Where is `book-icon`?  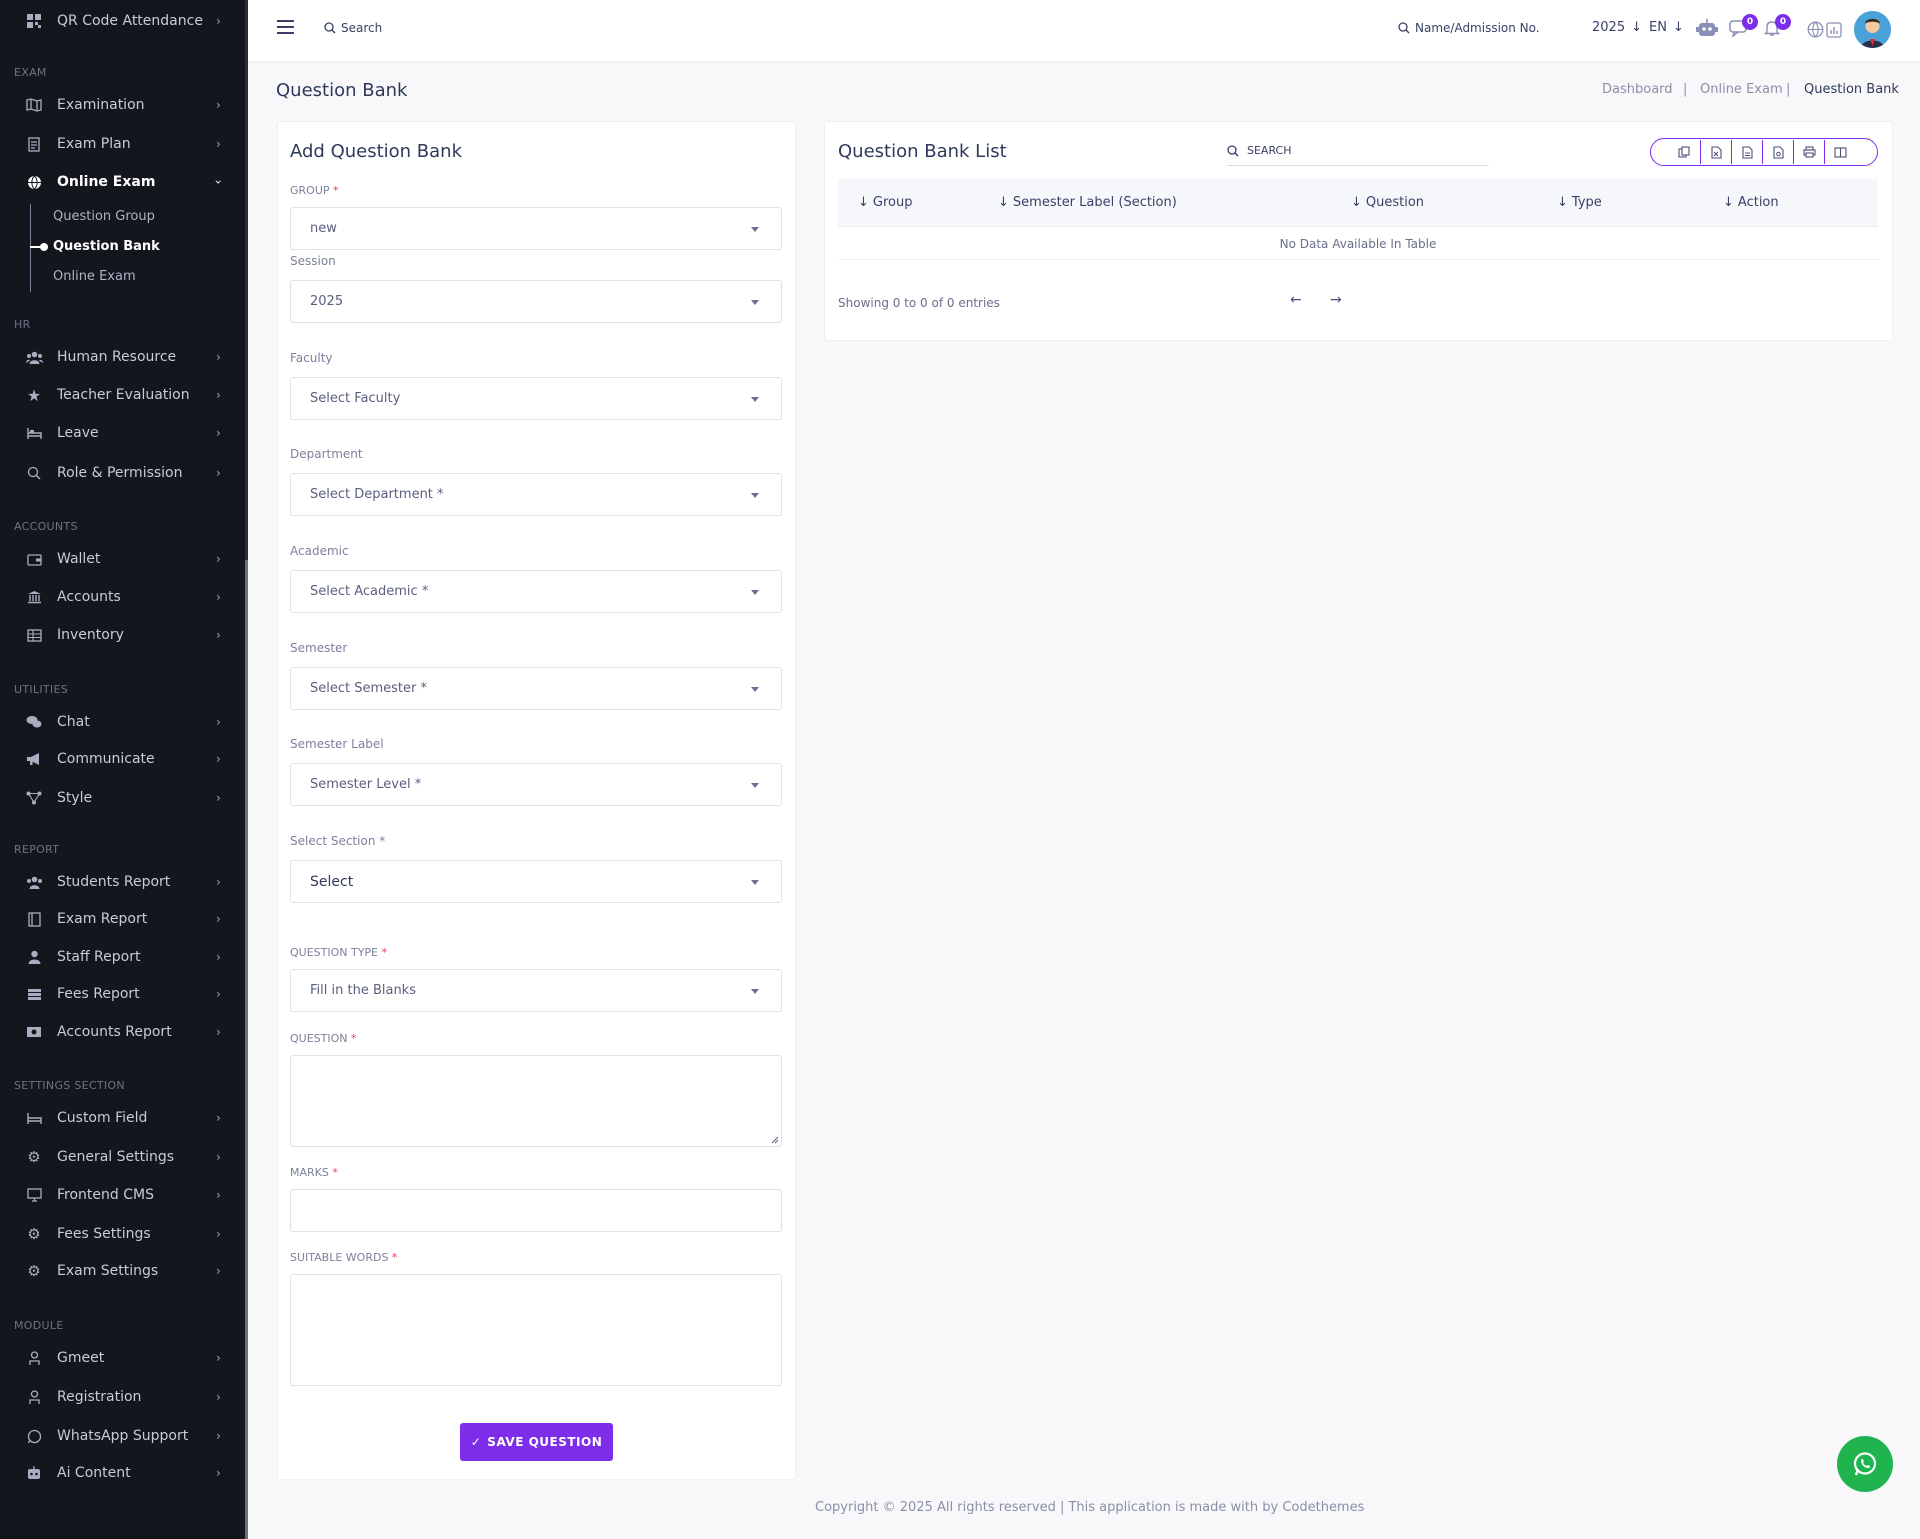
book-icon is located at coordinates (34, 919).